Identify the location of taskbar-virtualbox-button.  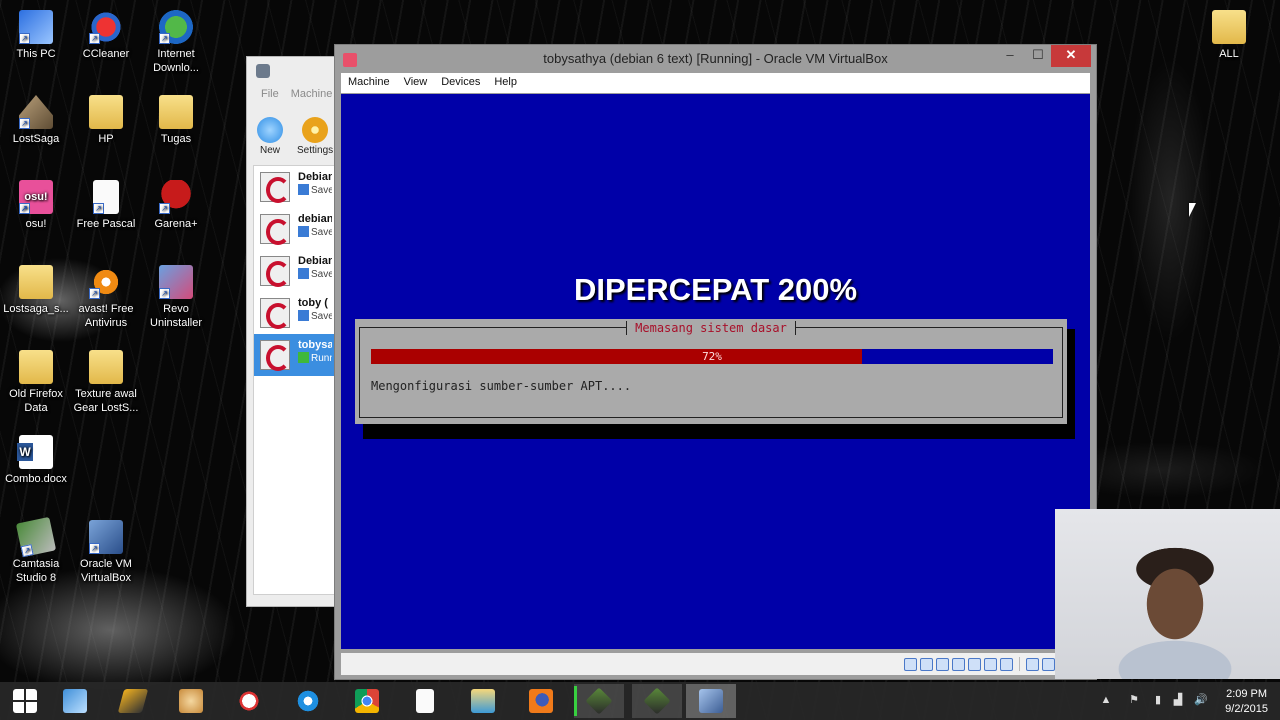
(711, 701).